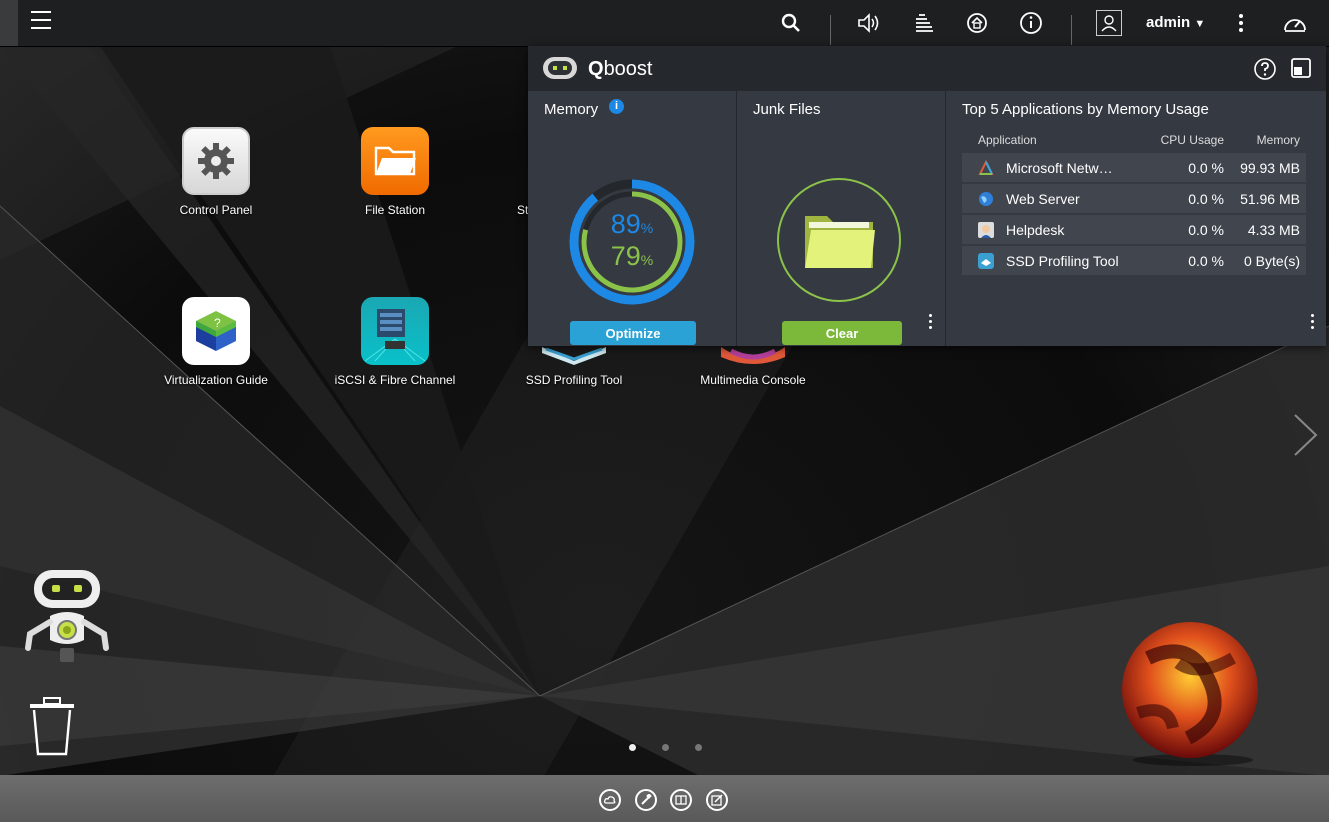 This screenshot has width=1329, height=822. I want to click on restore-window-icon, so click(1301, 70).